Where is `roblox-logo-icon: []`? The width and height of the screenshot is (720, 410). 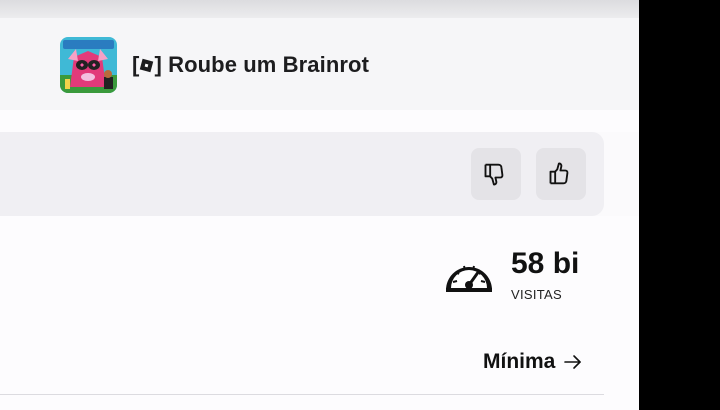
roblox-logo-icon: [] is located at coordinates (147, 64).